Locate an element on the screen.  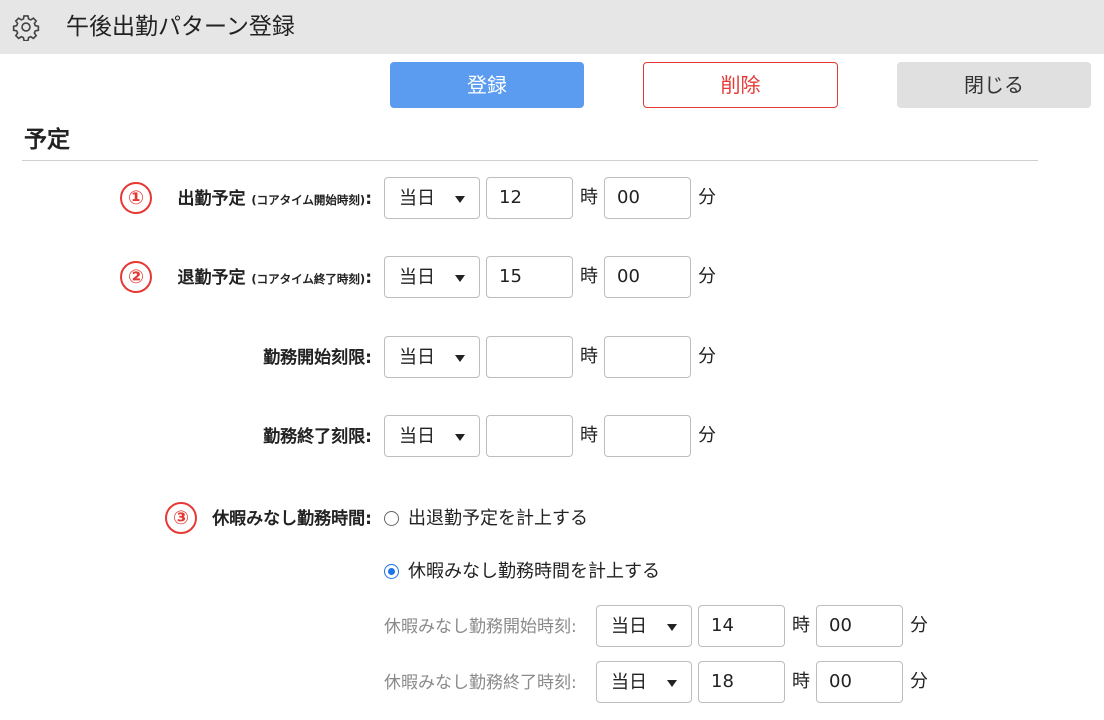
start-schedule-minute-input: 00 is located at coordinates (647, 198).